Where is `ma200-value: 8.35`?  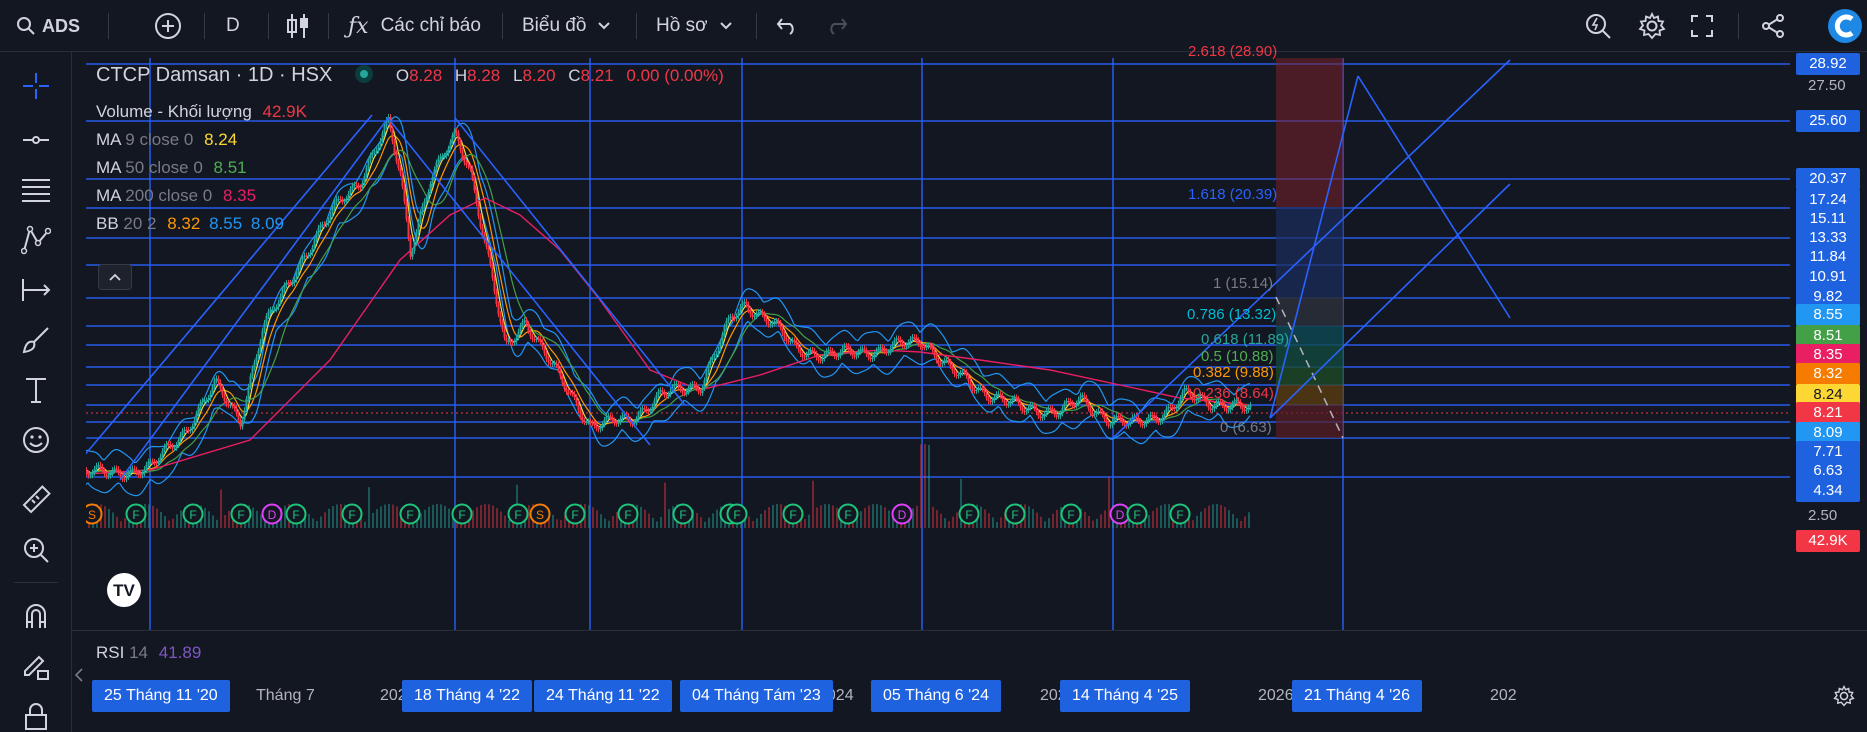
ma200-value: 8.35 is located at coordinates (239, 195).